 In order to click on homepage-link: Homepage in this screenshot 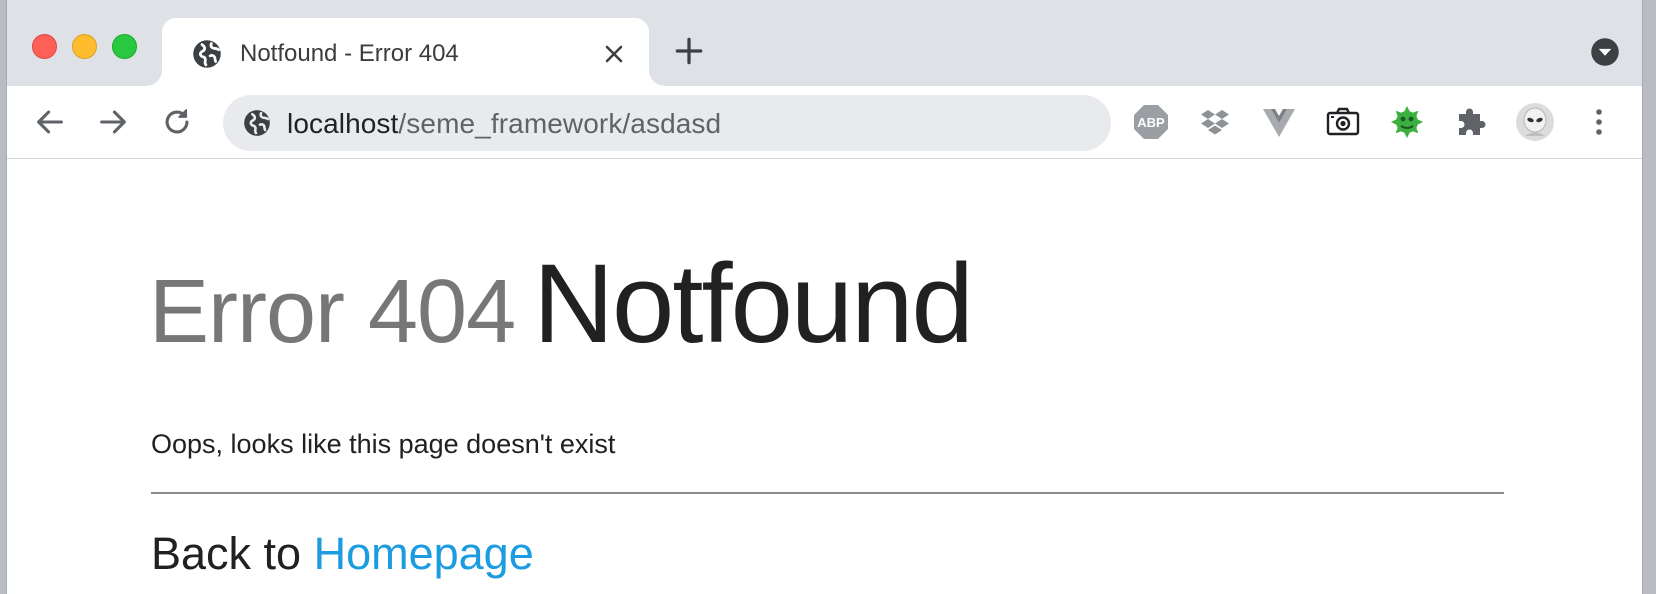, I will do `click(424, 553)`.